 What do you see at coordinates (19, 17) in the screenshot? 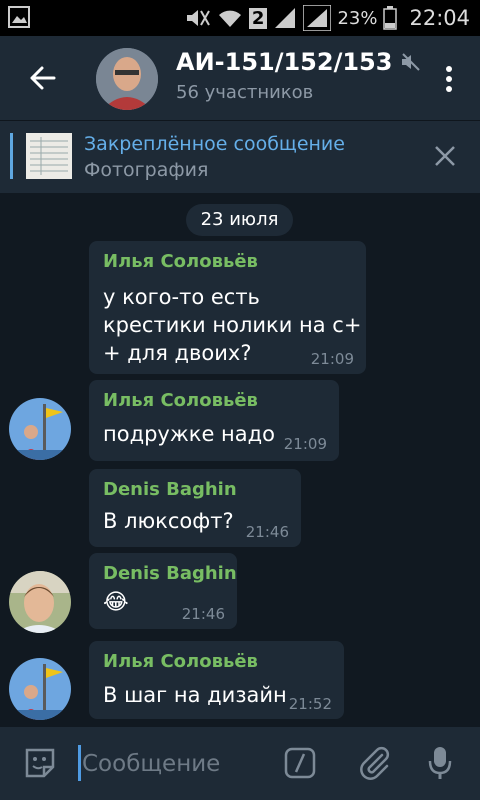
I see `gallery-notification-icon` at bounding box center [19, 17].